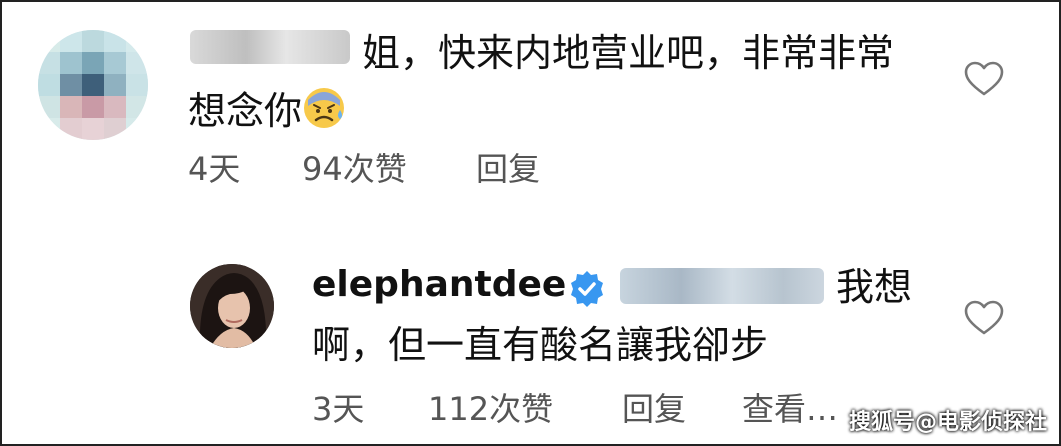 Image resolution: width=1061 pixels, height=446 pixels. I want to click on reply-like-count: 112次赞, so click(490, 407).